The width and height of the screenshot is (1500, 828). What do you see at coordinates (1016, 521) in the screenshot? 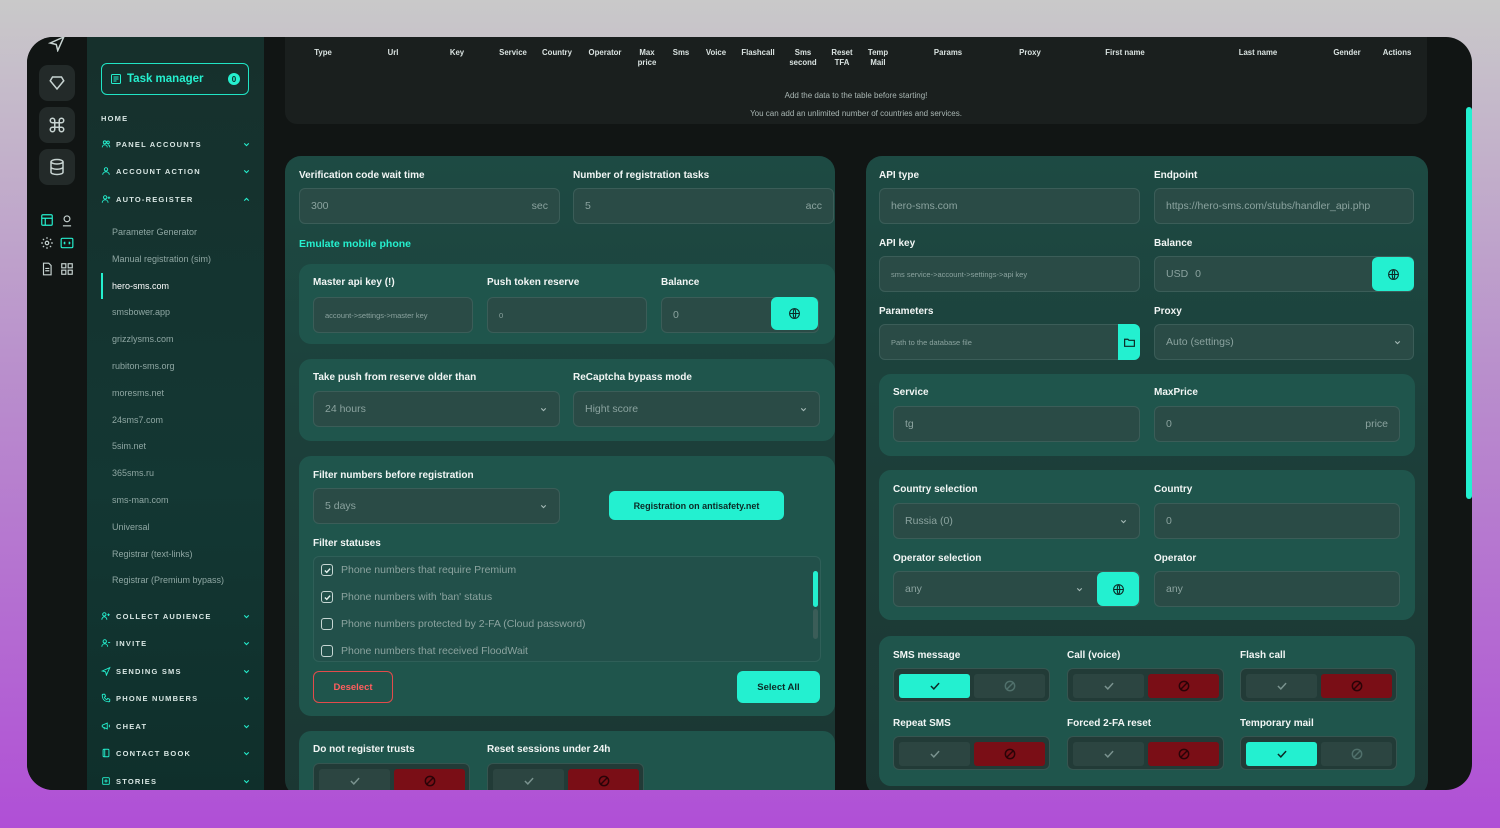
I see `country-select: Russia (0)` at bounding box center [1016, 521].